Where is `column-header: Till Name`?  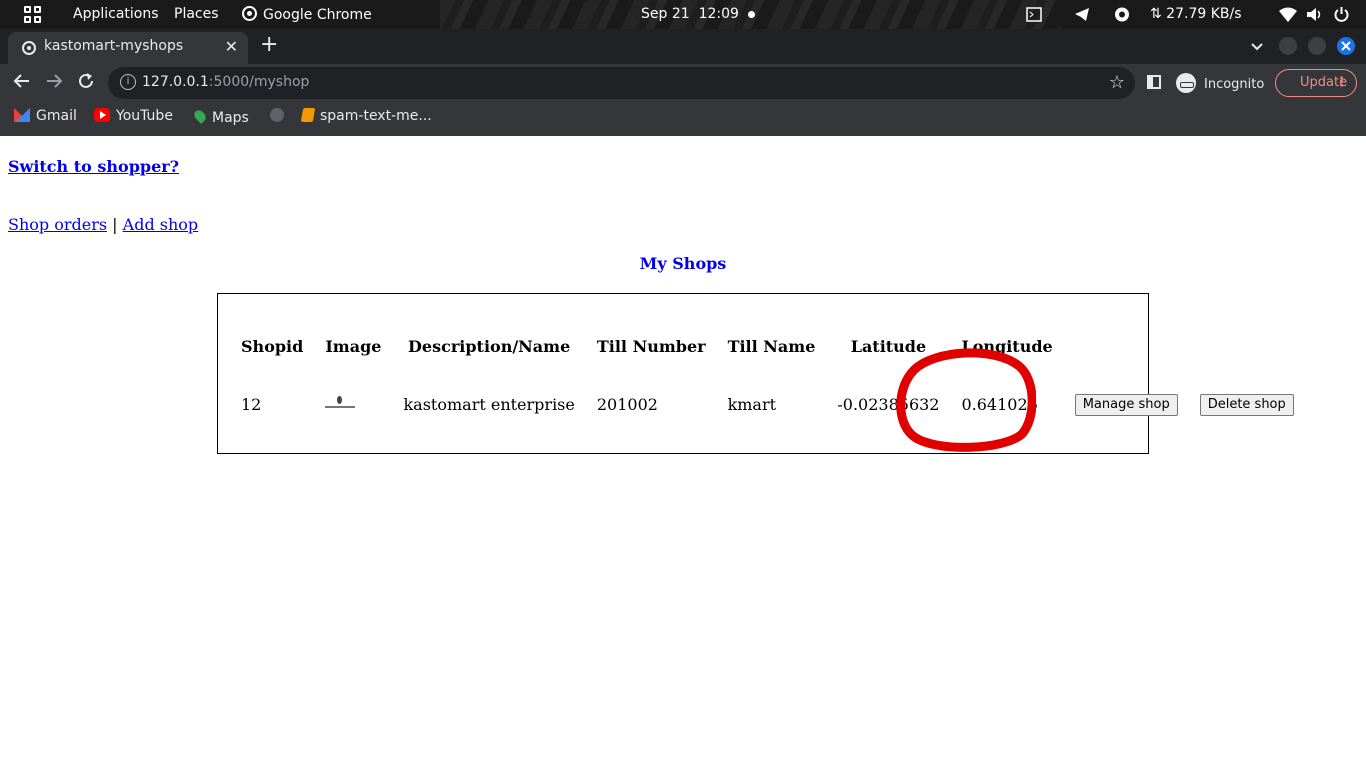 column-header: Till Name is located at coordinates (771, 346).